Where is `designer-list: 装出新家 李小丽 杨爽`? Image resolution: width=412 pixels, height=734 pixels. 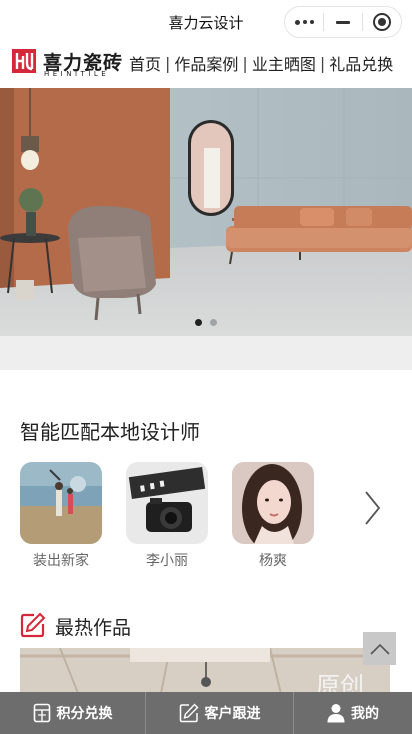 designer-list: 装出新家 李小丽 杨爽 is located at coordinates (216, 517).